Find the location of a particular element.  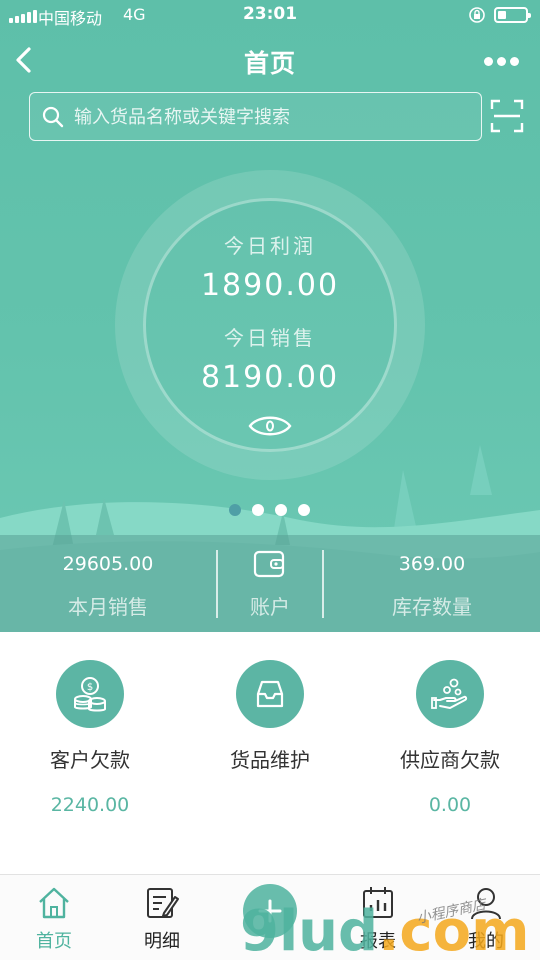

supplier-debt-action: 供应商欠款 0.00 is located at coordinates (450, 739).